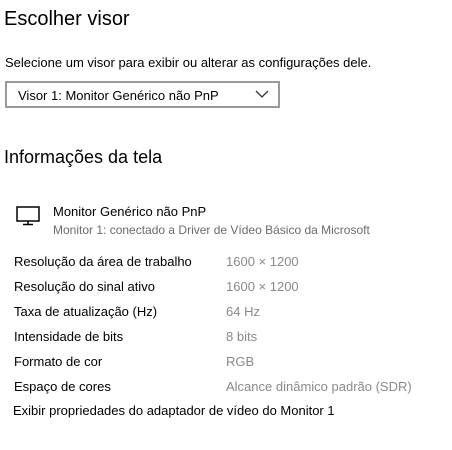  What do you see at coordinates (28, 216) in the screenshot?
I see `monitor-icon` at bounding box center [28, 216].